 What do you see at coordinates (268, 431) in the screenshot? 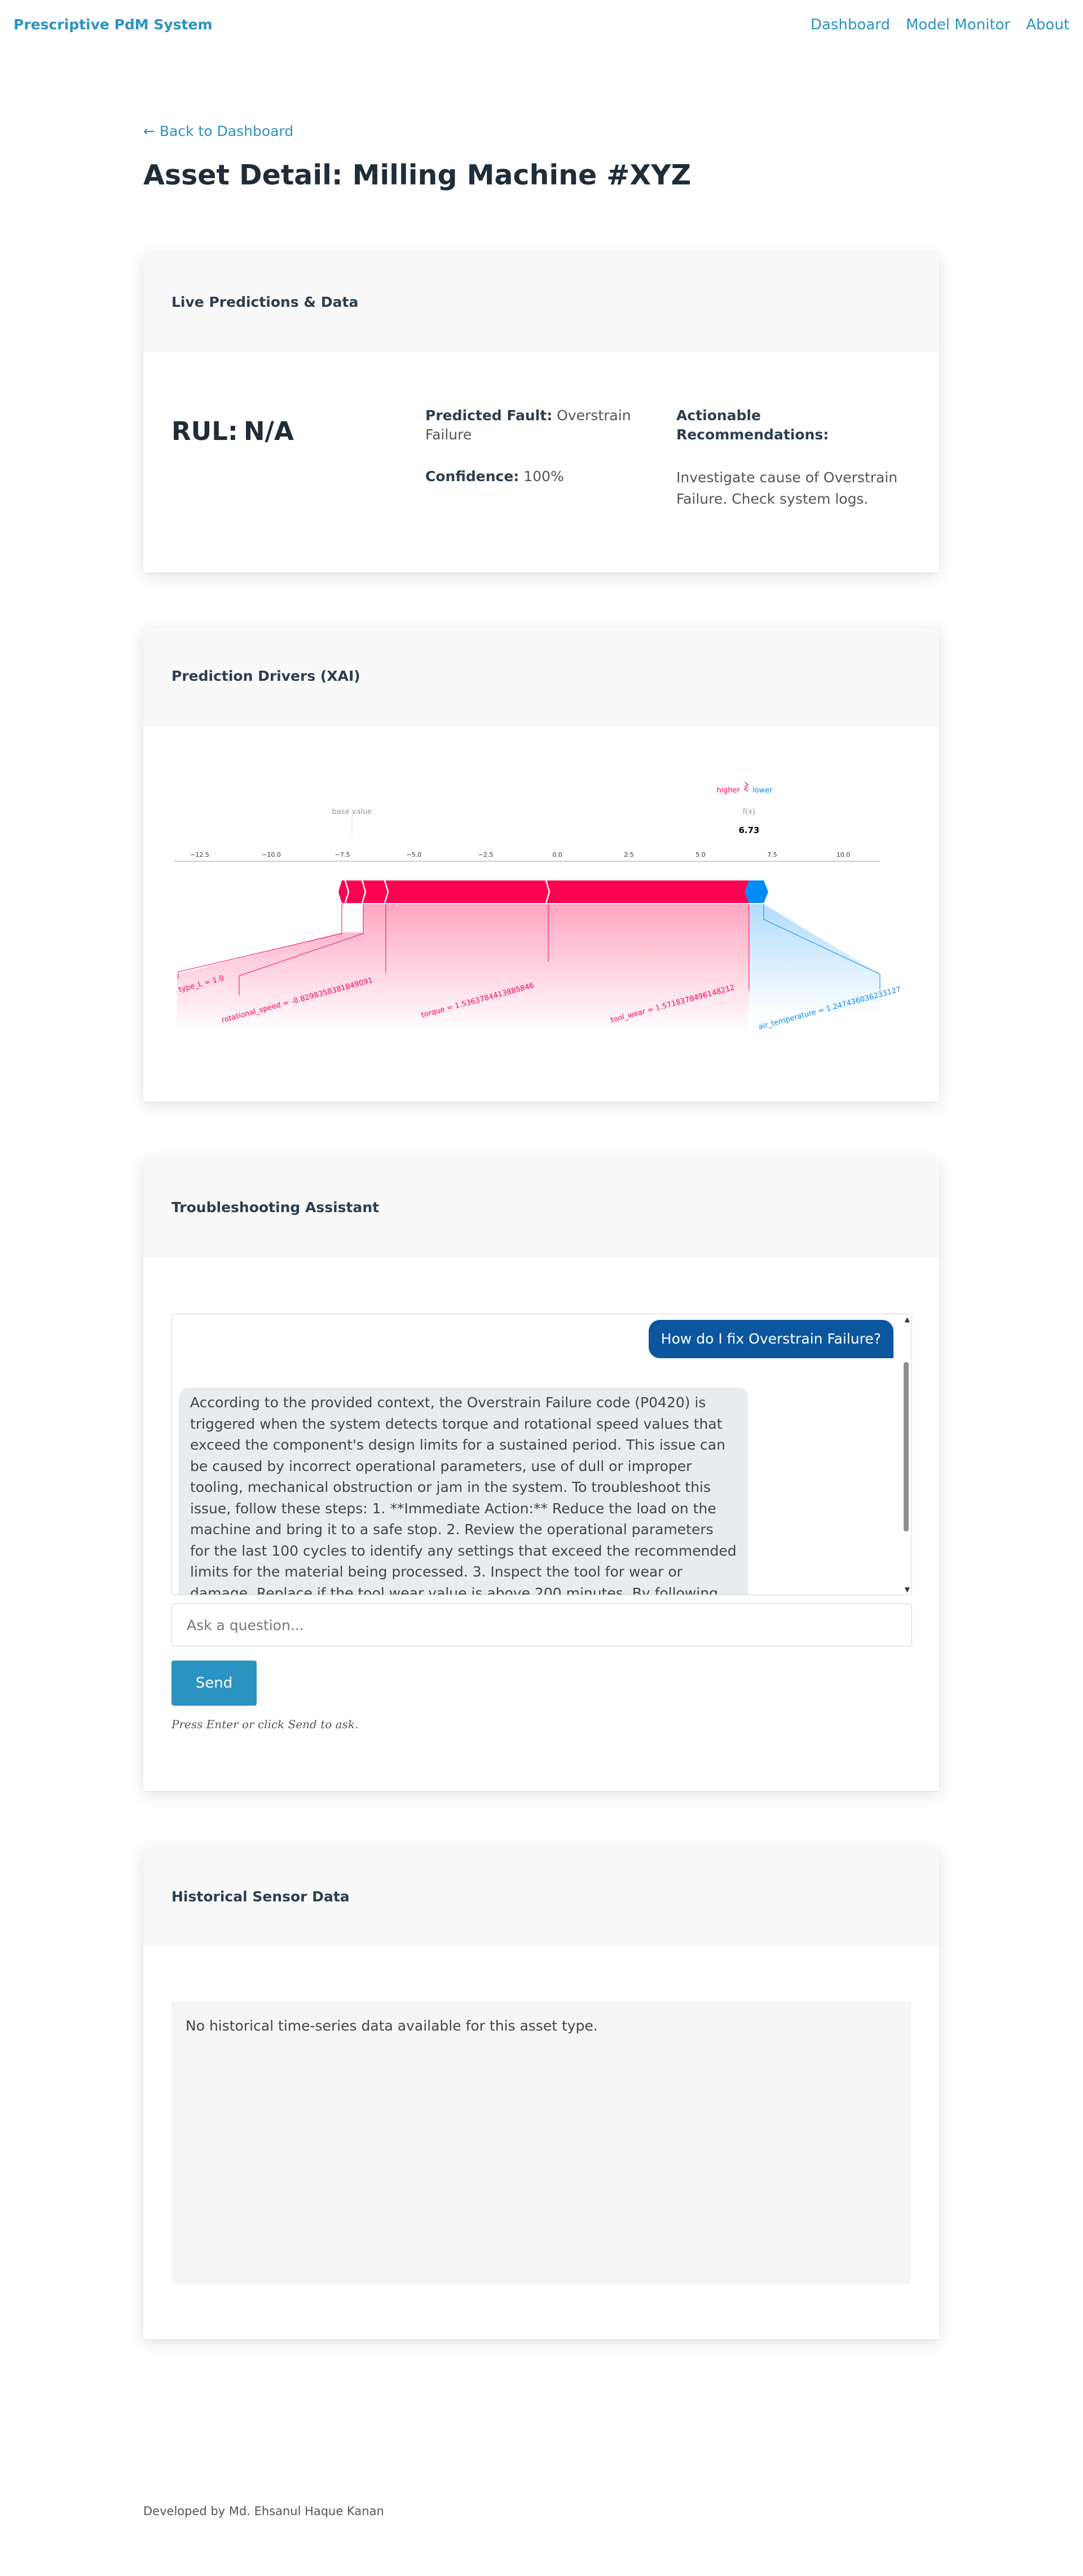
I see `rul-value: N/A` at bounding box center [268, 431].